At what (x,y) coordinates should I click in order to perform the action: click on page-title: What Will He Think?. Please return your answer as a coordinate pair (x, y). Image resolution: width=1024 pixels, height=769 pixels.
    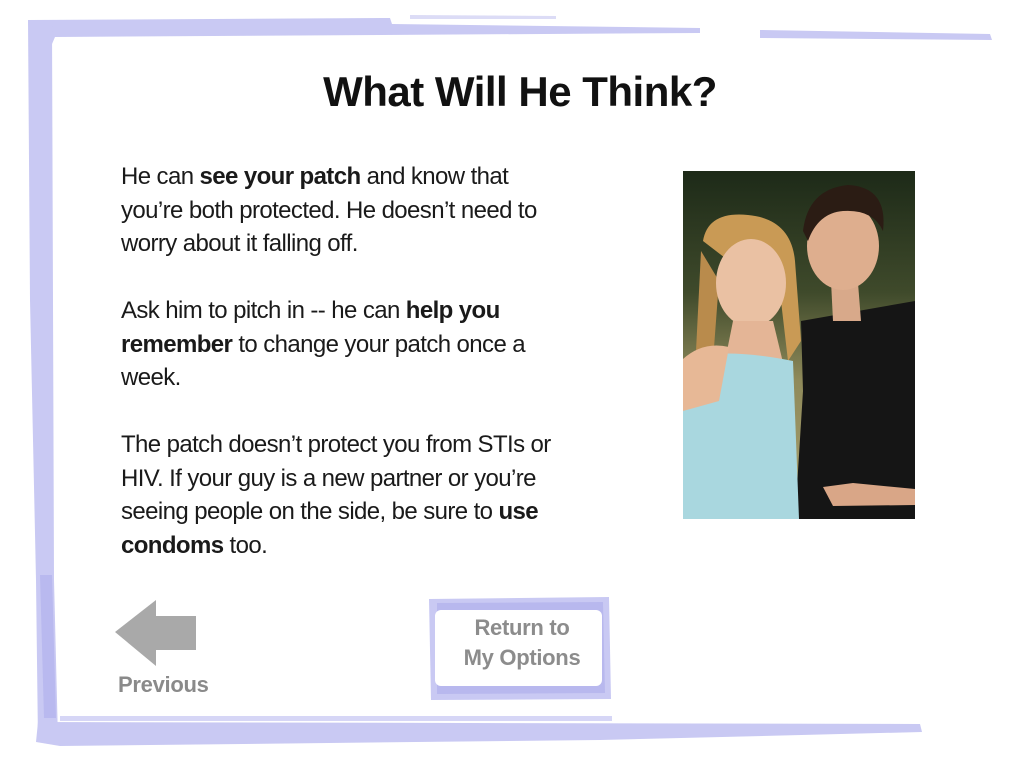
    Looking at the image, I should click on (520, 91).